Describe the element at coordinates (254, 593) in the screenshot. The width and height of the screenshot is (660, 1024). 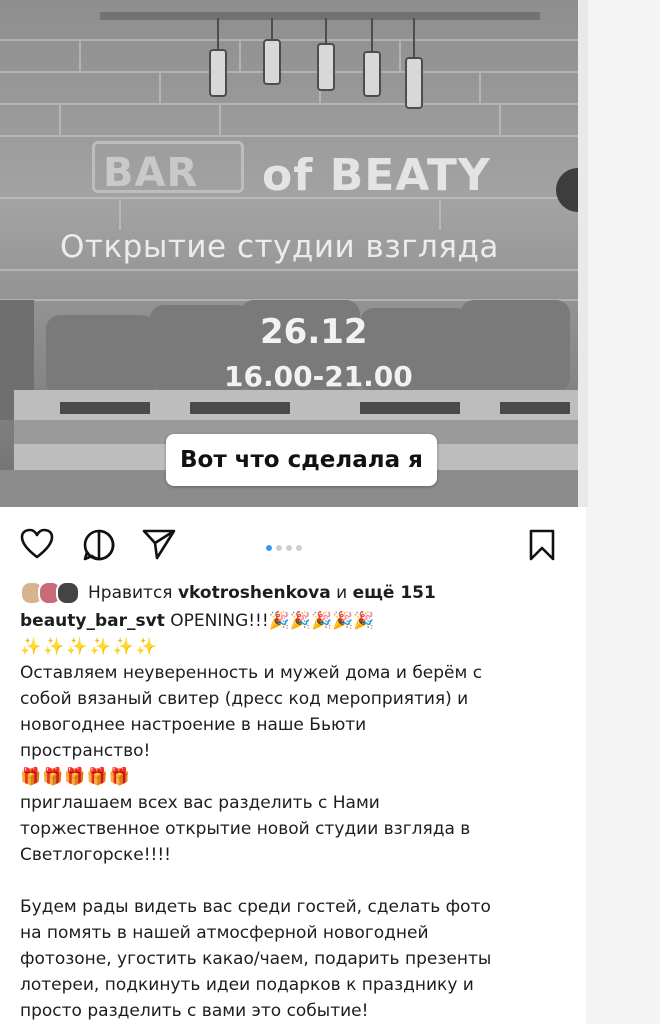
I see `likes-user: vkotroshenkova` at that location.